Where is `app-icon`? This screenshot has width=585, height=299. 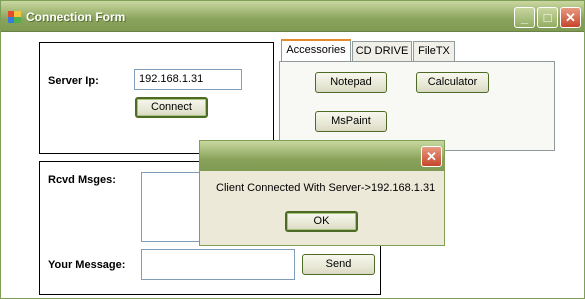 app-icon is located at coordinates (14, 17).